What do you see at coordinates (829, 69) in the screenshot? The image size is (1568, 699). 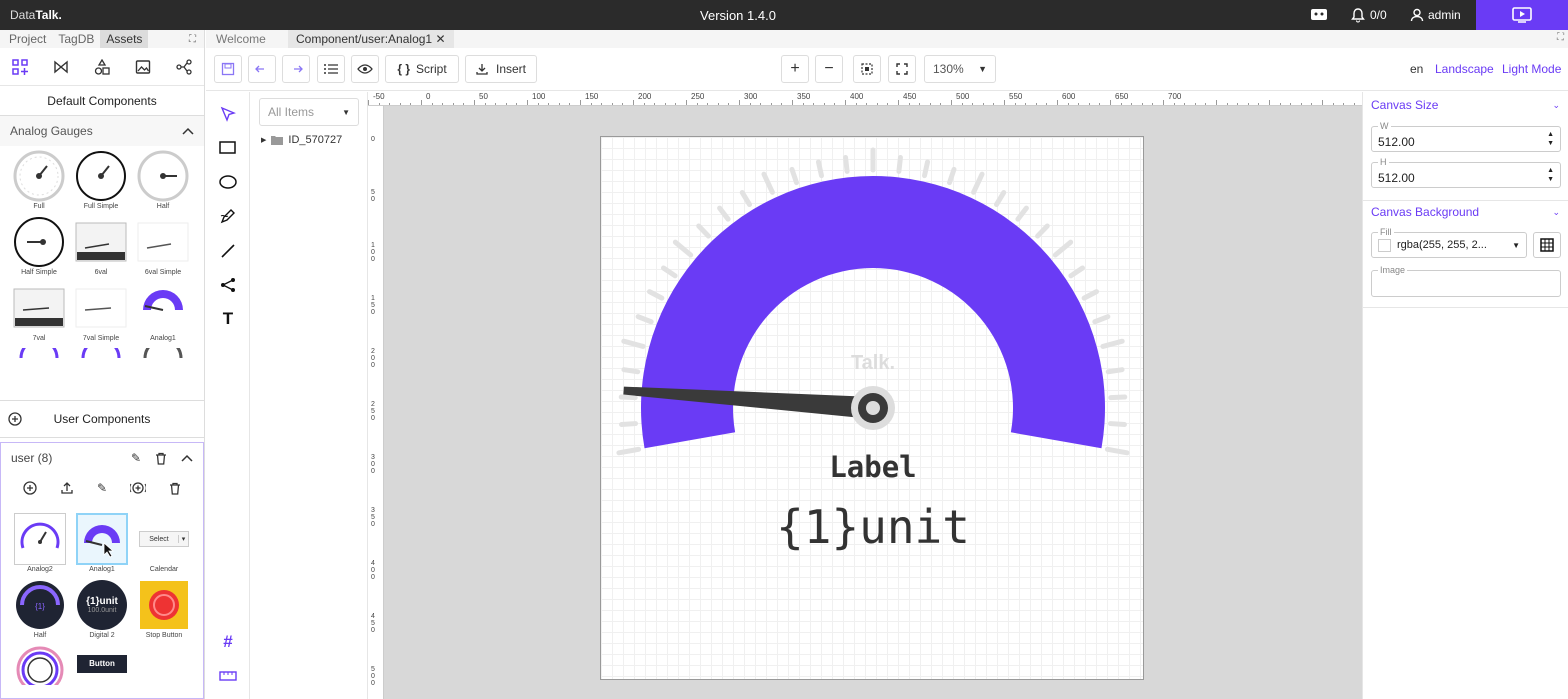 I see `zoom-out-button: −` at bounding box center [829, 69].